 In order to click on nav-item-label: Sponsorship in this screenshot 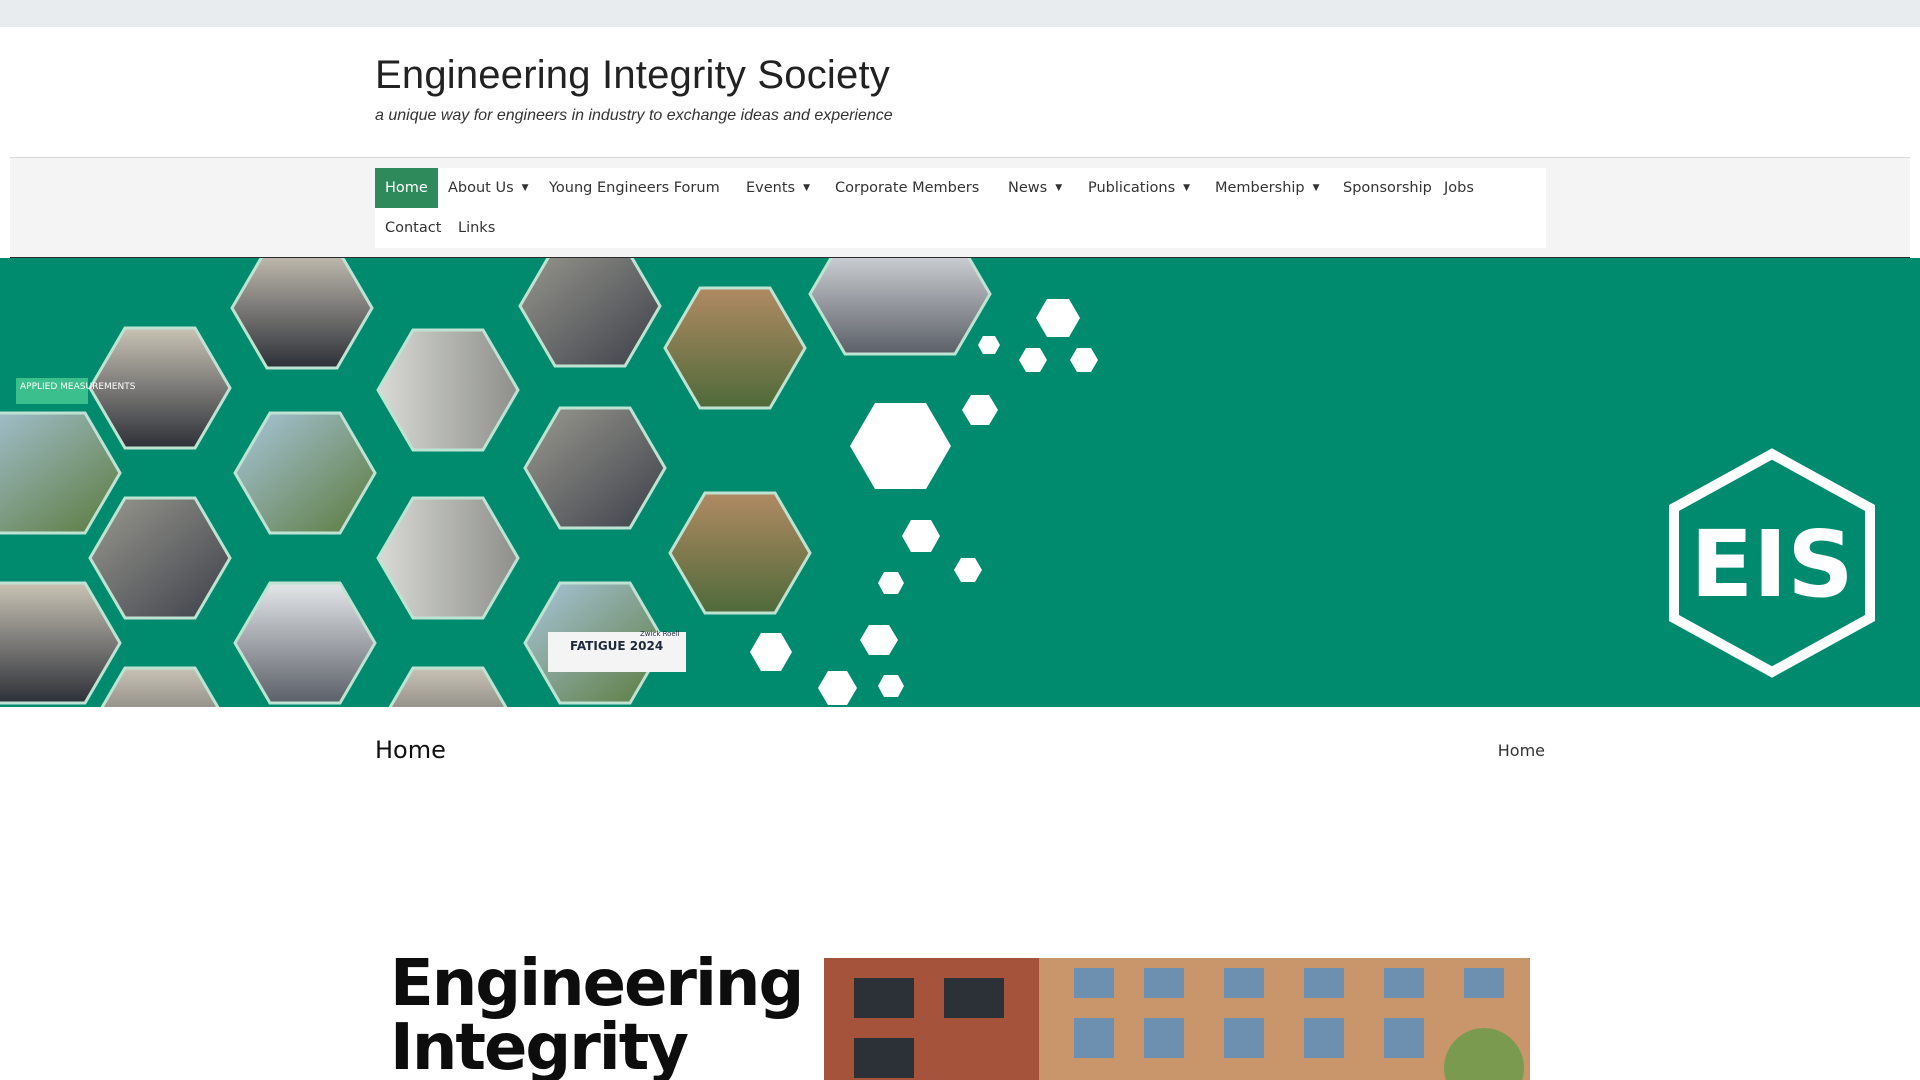, I will do `click(1387, 188)`.